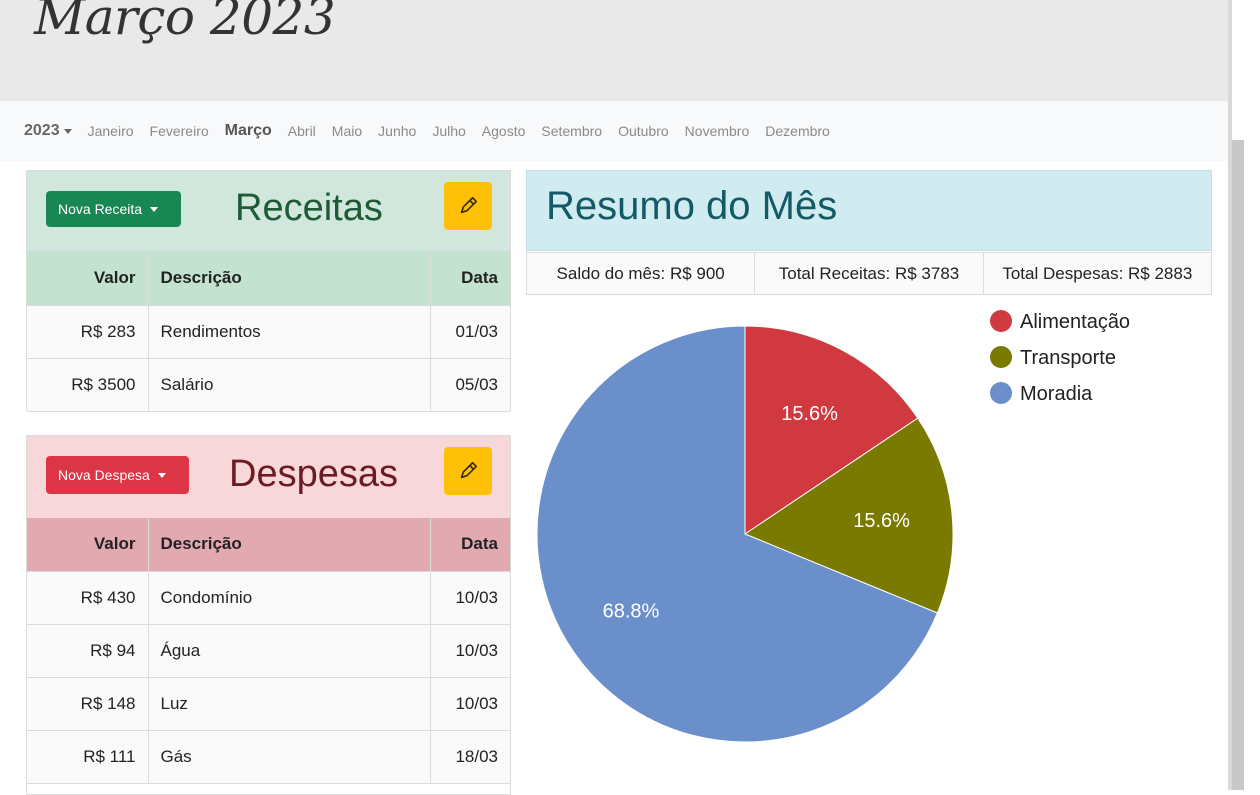 This screenshot has width=1260, height=795. I want to click on cell-data: 05/03, so click(470, 385).